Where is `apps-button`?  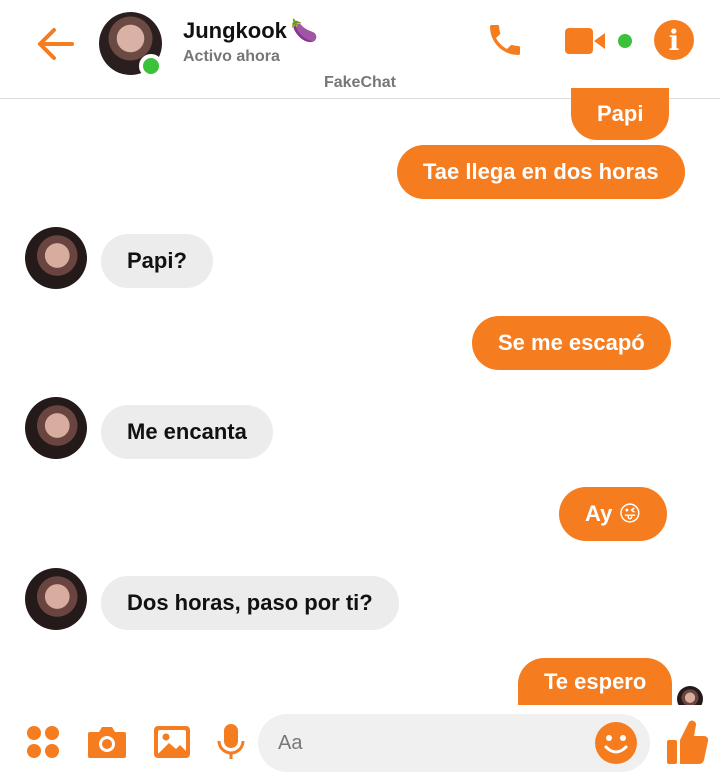
apps-button is located at coordinates (43, 742).